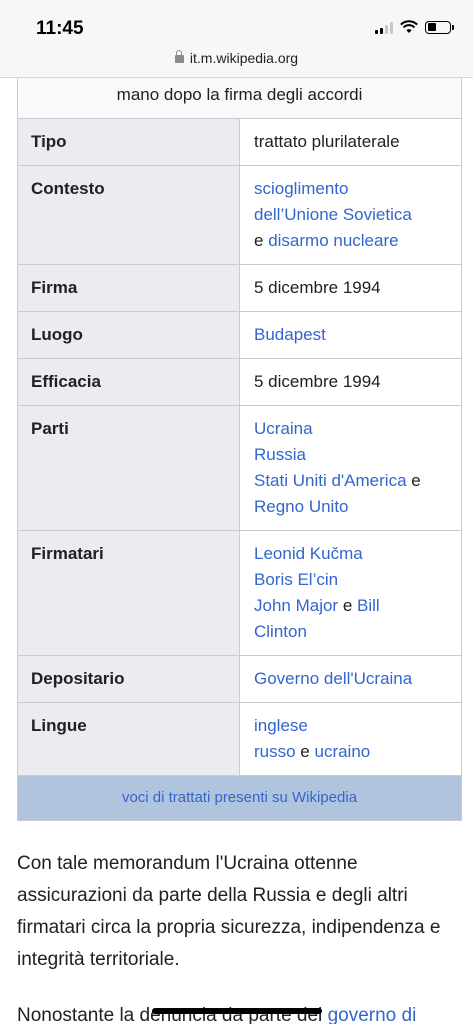  I want to click on infobox-value-line: e disarmo nucleare, so click(351, 241).